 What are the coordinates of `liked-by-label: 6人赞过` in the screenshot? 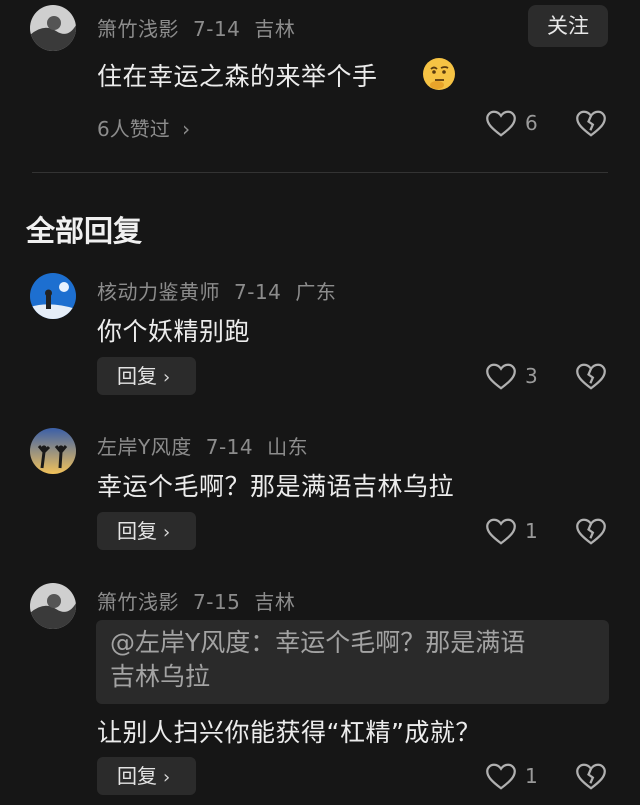 It's located at (133, 129).